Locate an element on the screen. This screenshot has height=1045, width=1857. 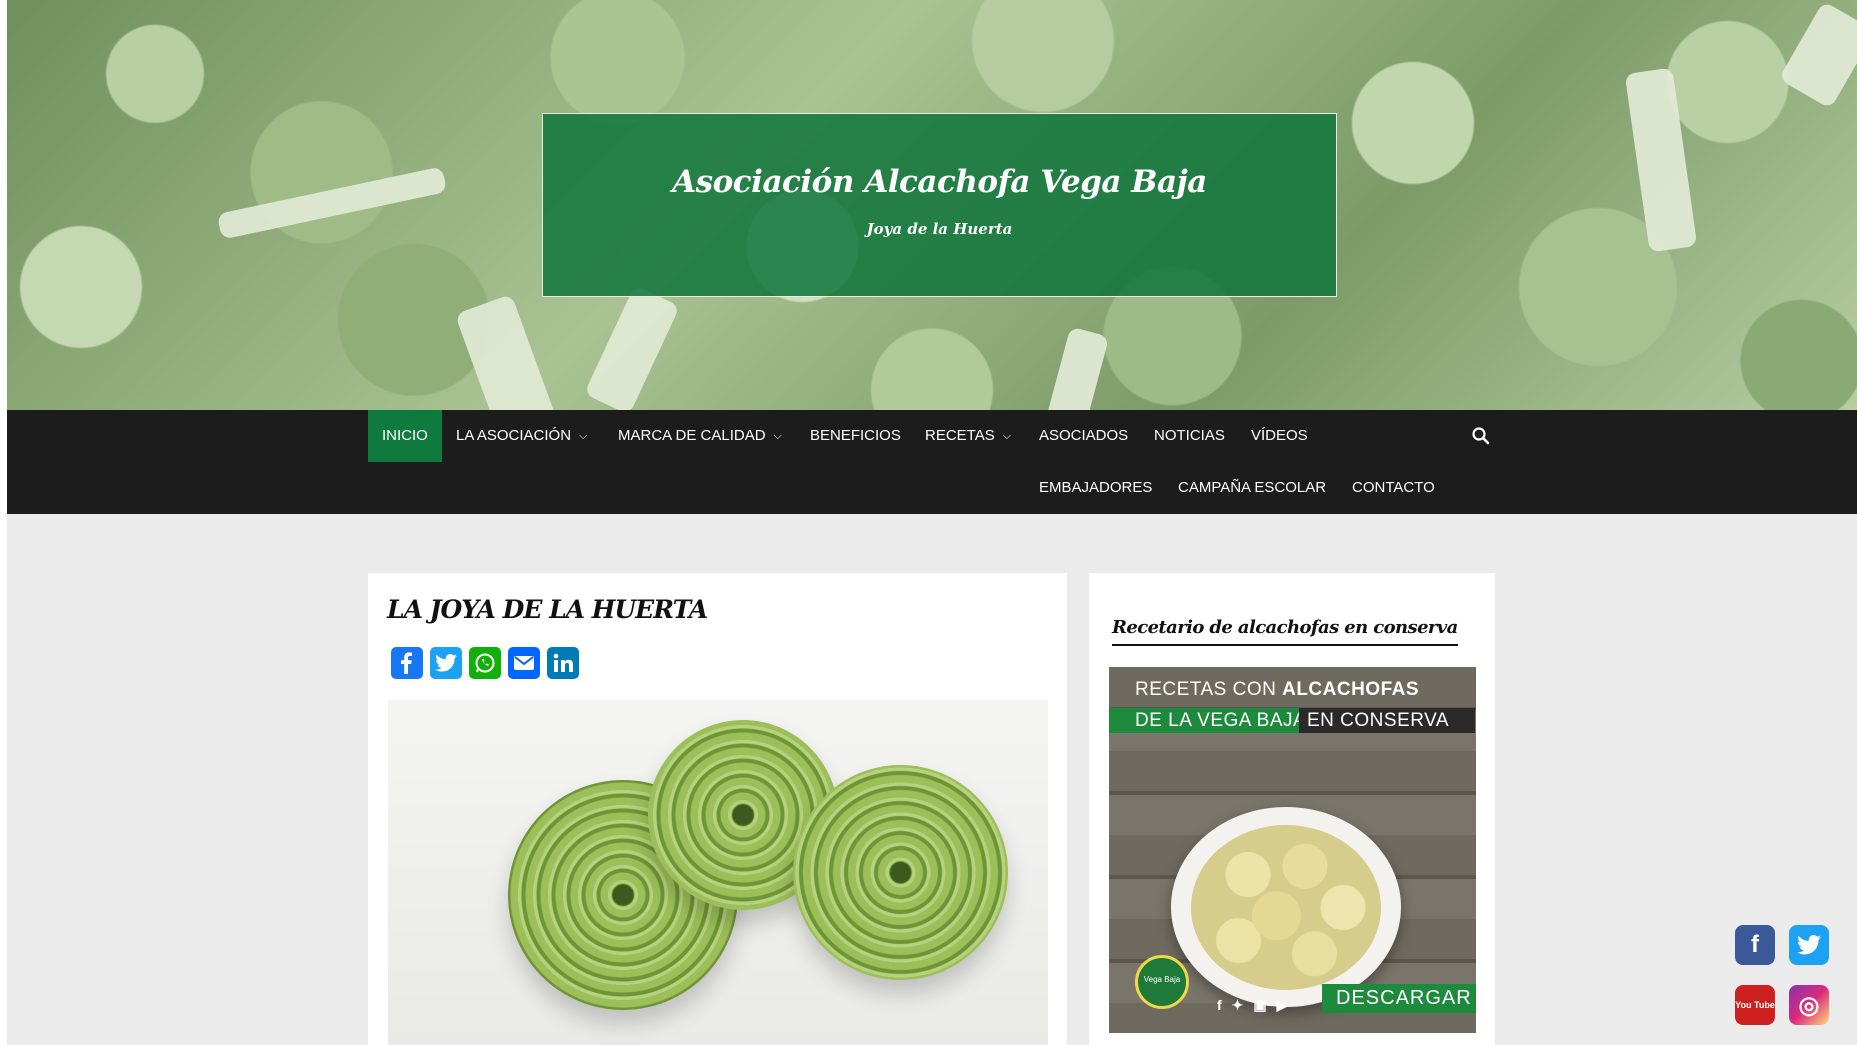
post-title: LA JOYA DE LA HUERTA is located at coordinates (547, 609).